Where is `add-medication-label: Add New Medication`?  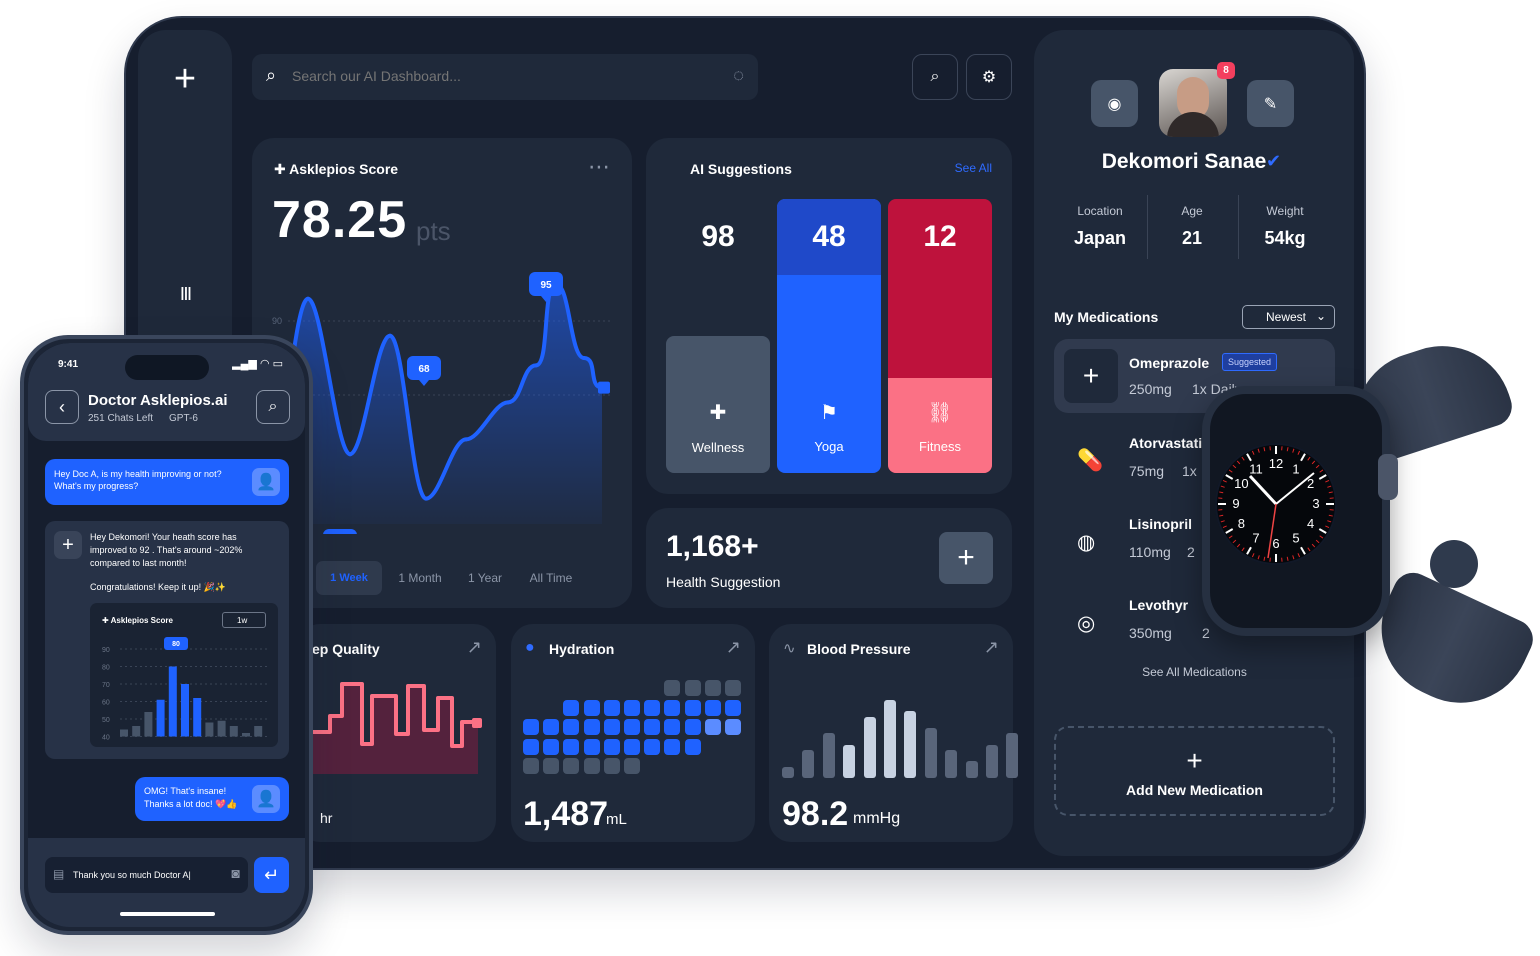 add-medication-label: Add New Medication is located at coordinates (1194, 790).